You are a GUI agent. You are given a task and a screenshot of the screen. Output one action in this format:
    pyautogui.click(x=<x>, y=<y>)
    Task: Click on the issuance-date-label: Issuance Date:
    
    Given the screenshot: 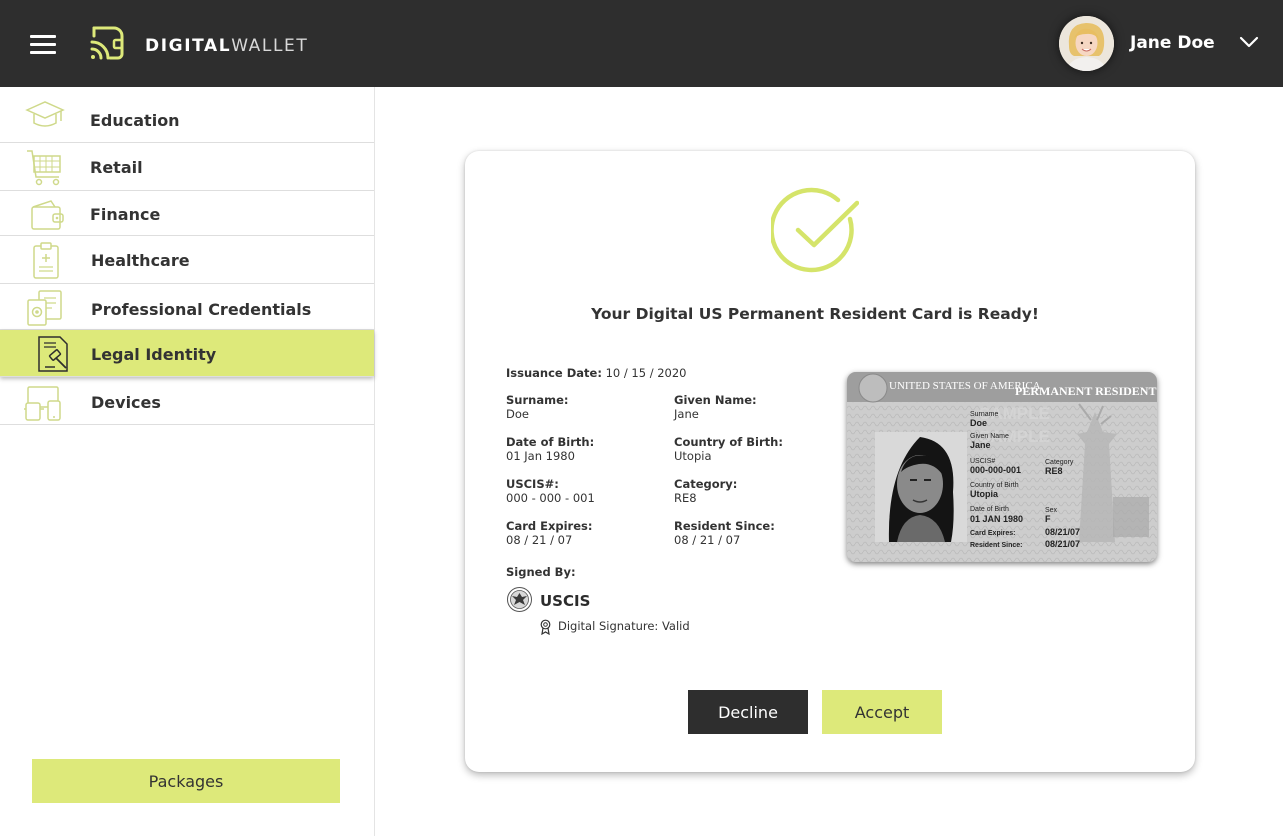 What is the action you would take?
    pyautogui.click(x=554, y=373)
    